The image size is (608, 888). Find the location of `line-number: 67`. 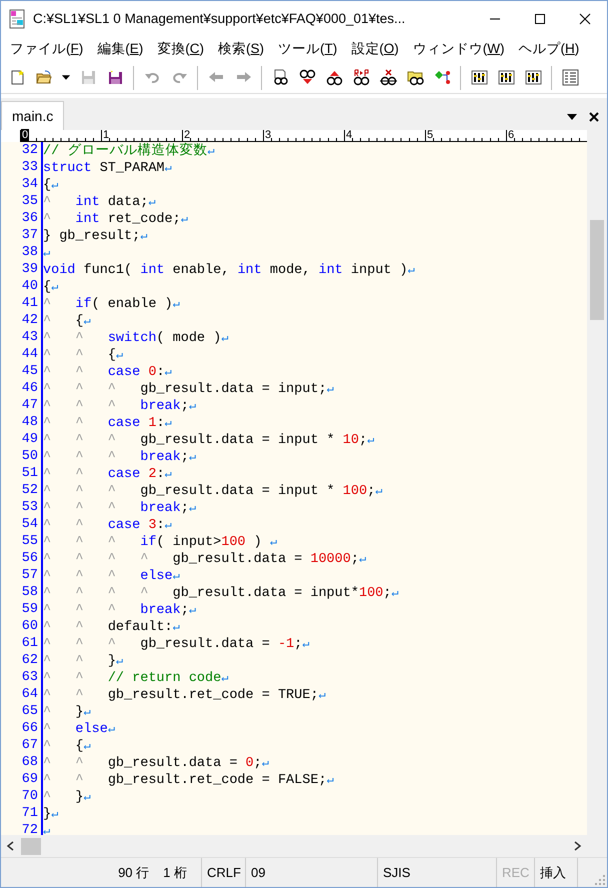

line-number: 67 is located at coordinates (29, 745).